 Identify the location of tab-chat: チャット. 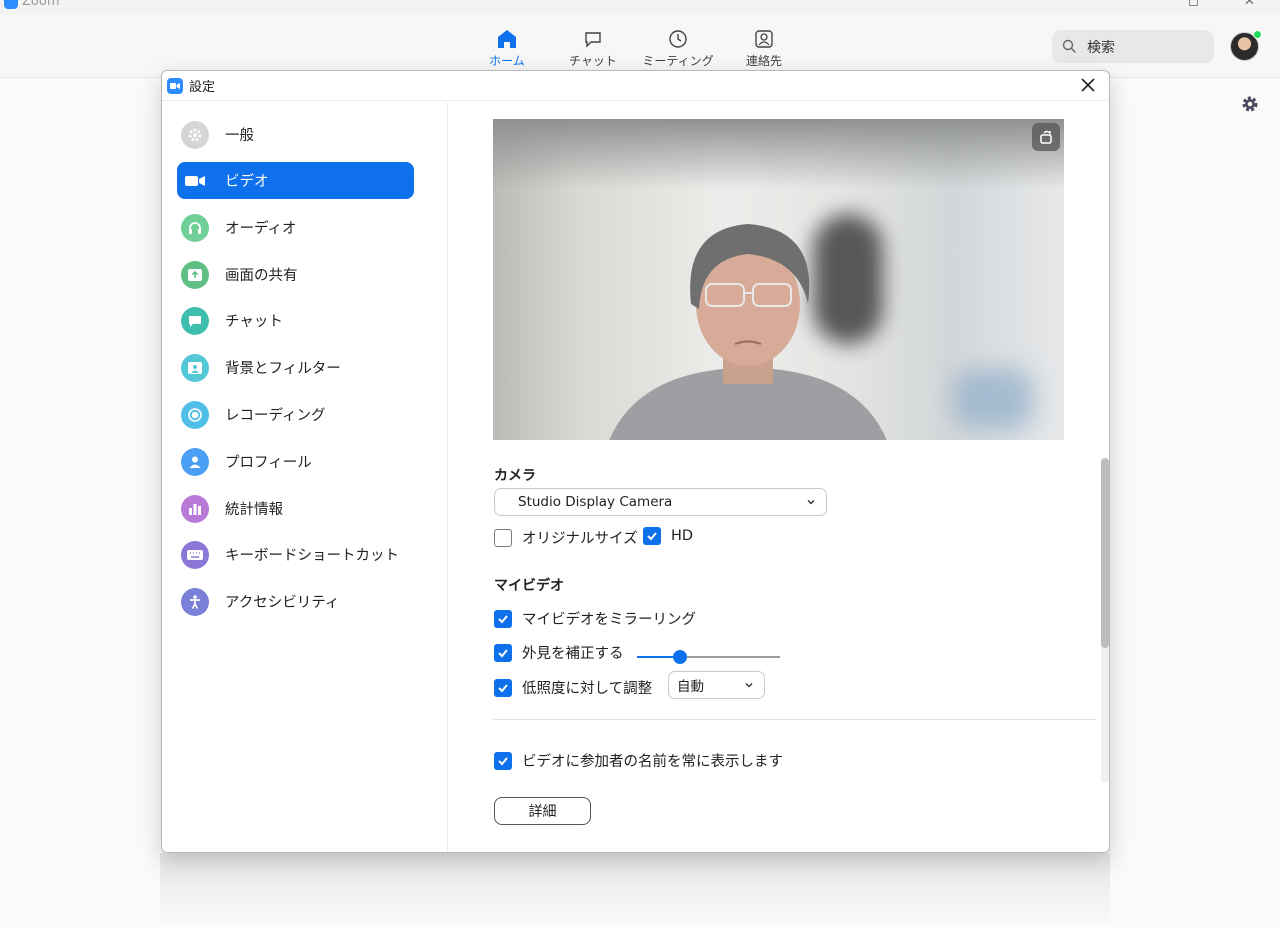
(593, 48).